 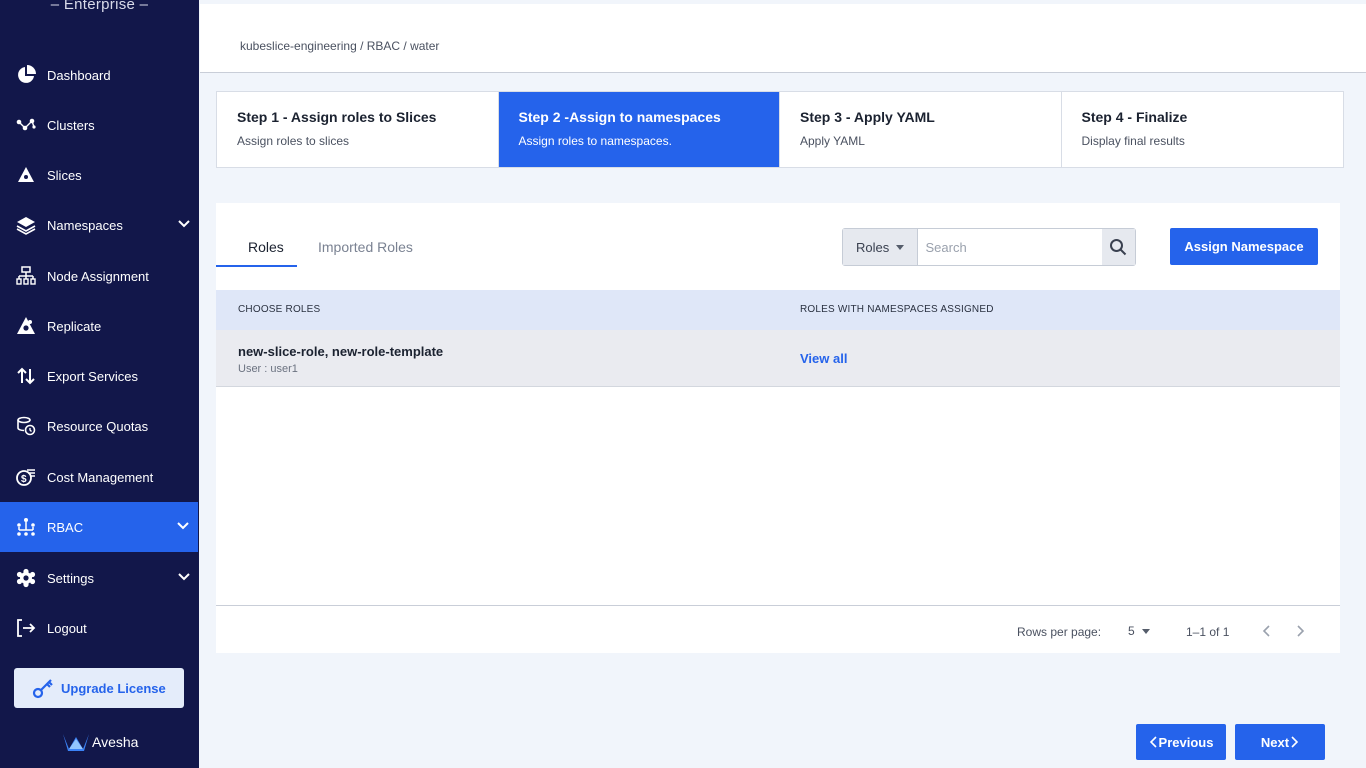 I want to click on search-icon, so click(x=1118, y=247).